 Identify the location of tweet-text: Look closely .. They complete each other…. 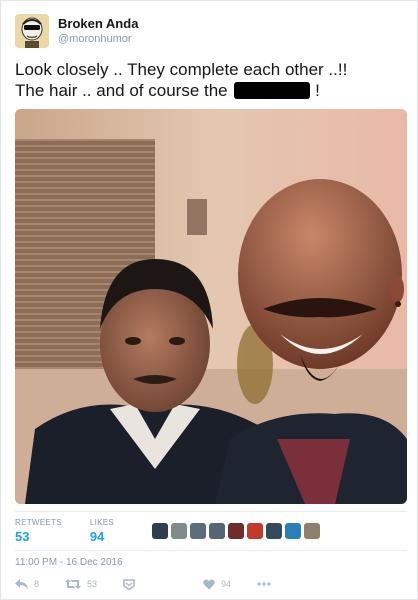
(211, 80).